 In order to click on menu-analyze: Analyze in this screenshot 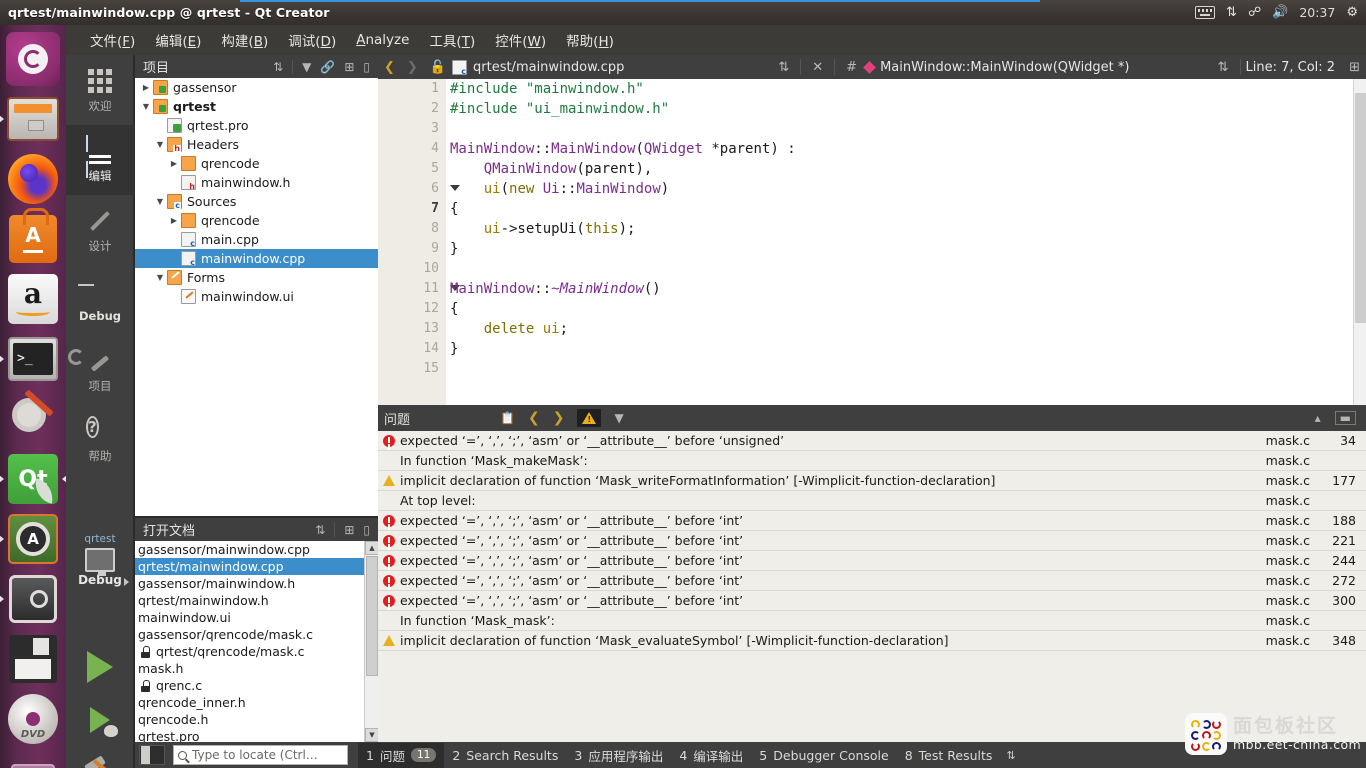, I will do `click(382, 40)`.